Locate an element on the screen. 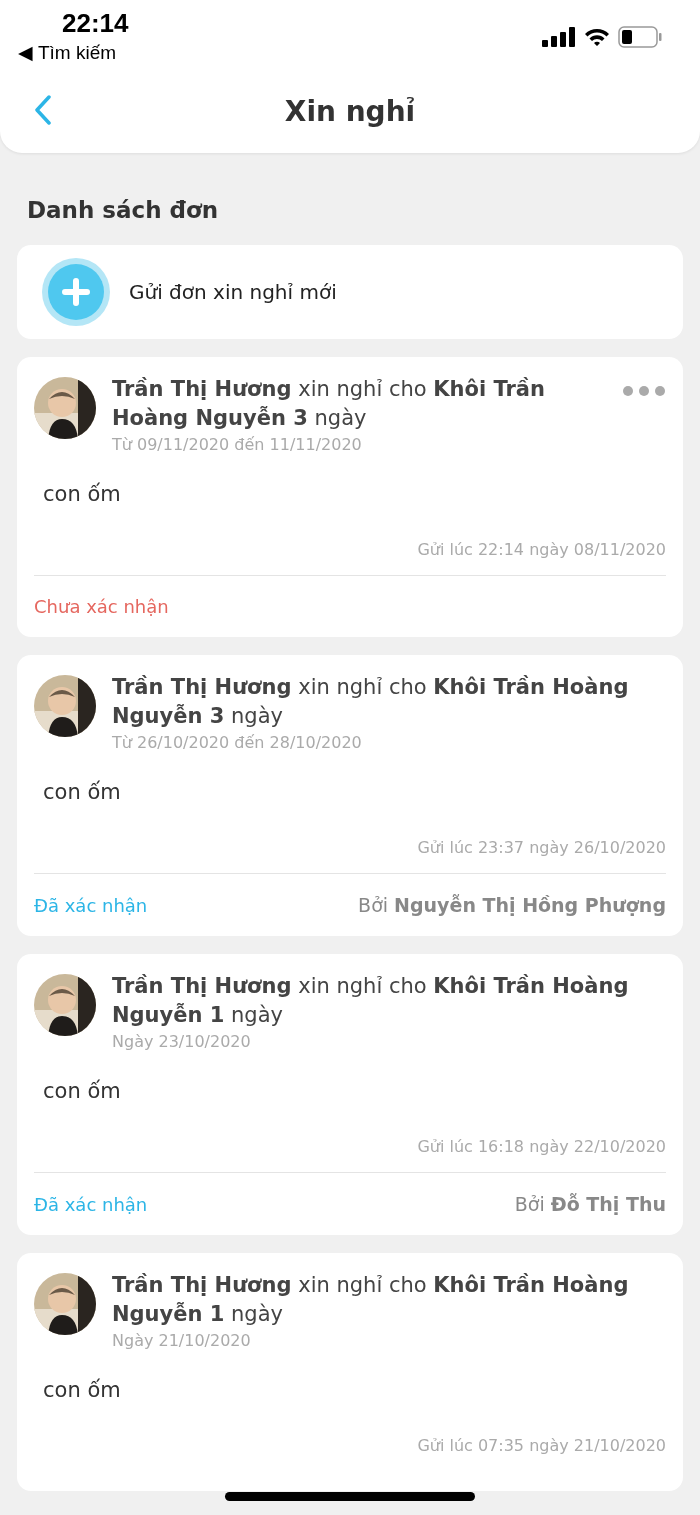 This screenshot has width=700, height=1515. date-range: Ngày 23/10/2020 is located at coordinates (182, 1041).